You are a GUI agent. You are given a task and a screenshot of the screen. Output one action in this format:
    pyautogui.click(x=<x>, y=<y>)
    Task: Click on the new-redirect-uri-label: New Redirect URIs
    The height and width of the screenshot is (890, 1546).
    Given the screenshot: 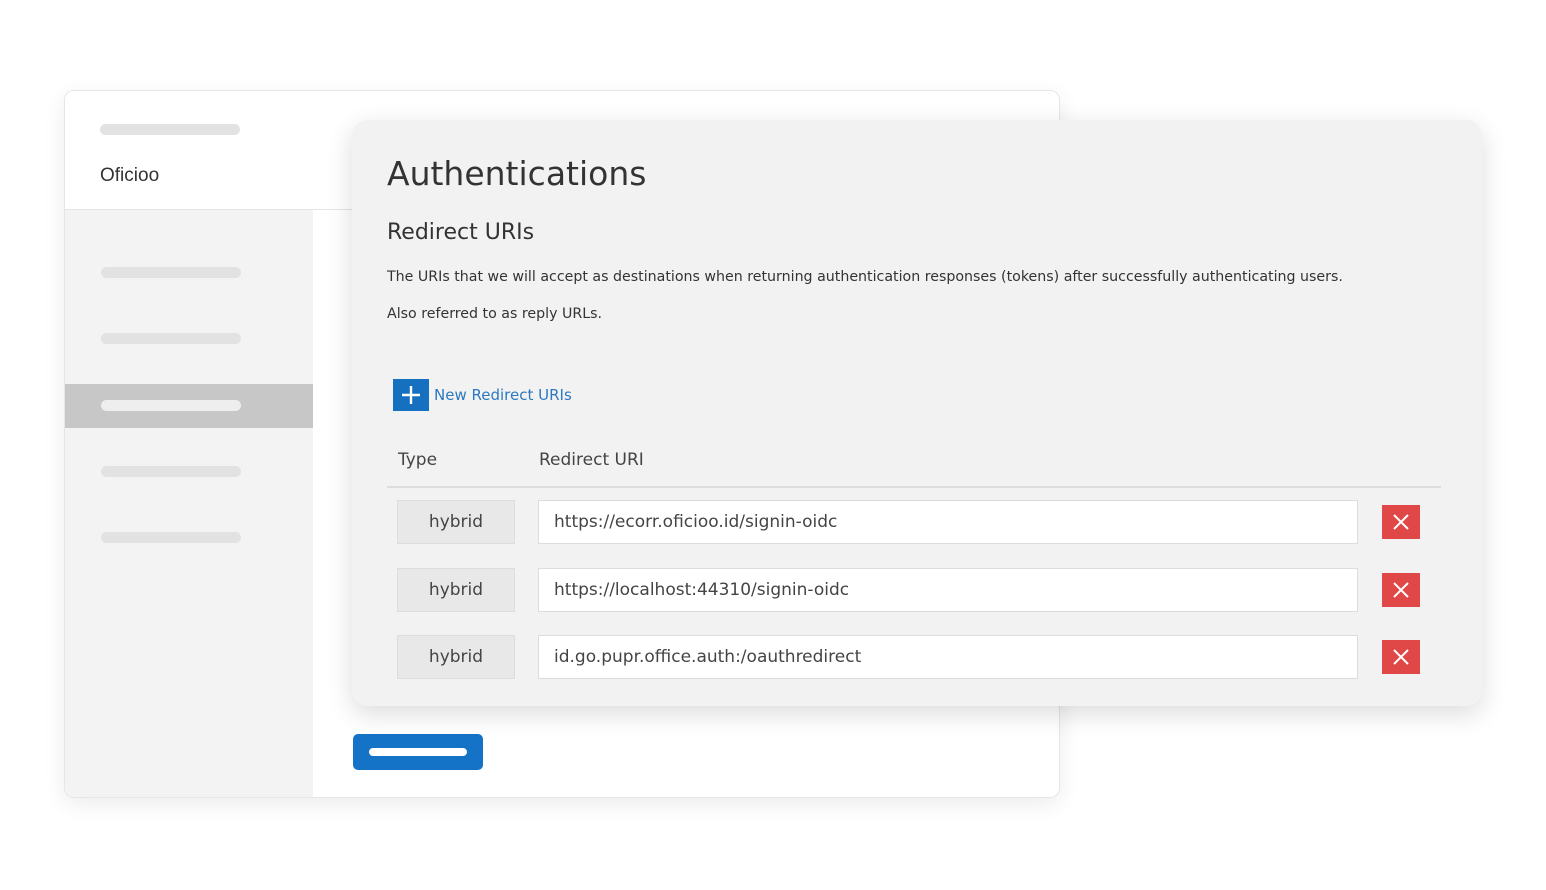 What is the action you would take?
    pyautogui.click(x=503, y=395)
    